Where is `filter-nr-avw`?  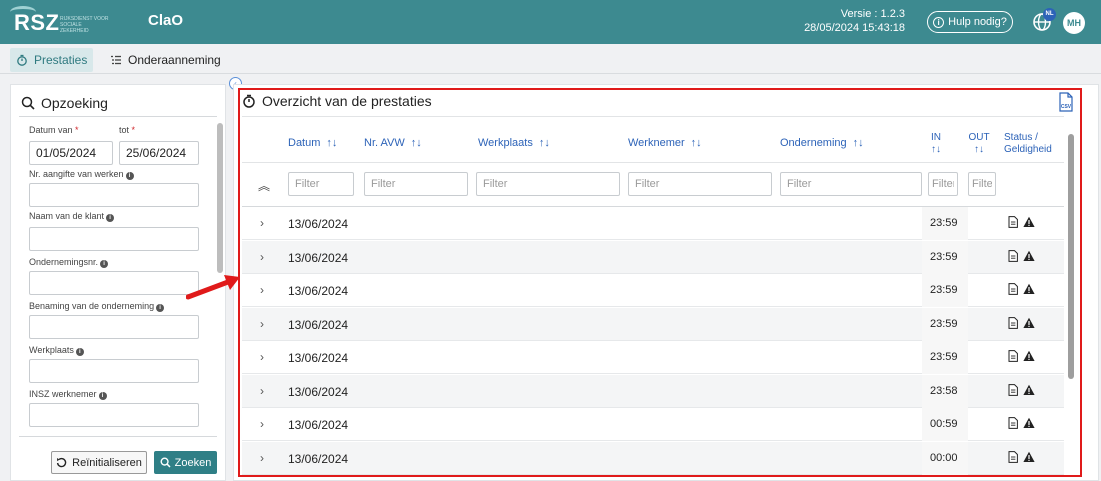
filter-nr-avw is located at coordinates (416, 184).